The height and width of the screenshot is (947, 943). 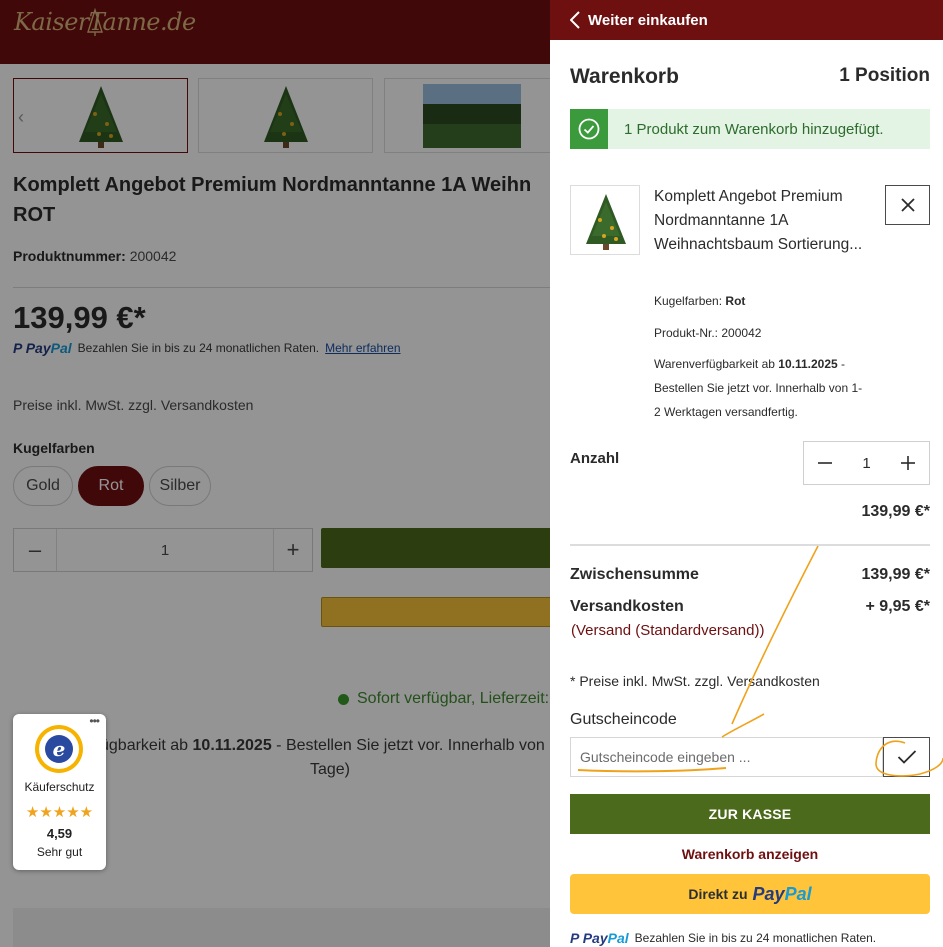 I want to click on quantity-value: 1, so click(x=866, y=463).